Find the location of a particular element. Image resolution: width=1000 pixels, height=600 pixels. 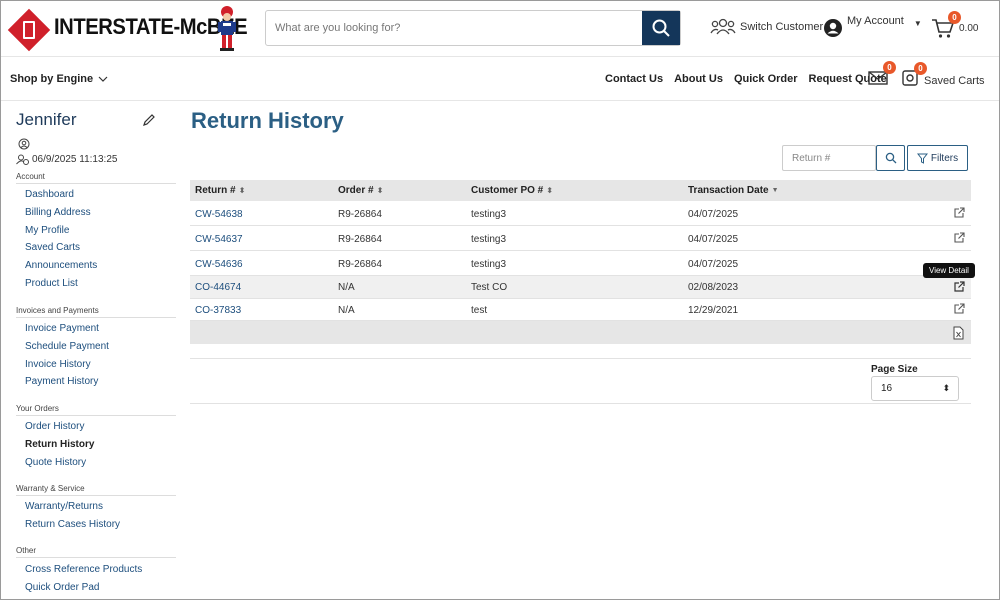

shop-by-engine-menu: Shop by Engine is located at coordinates (59, 79).